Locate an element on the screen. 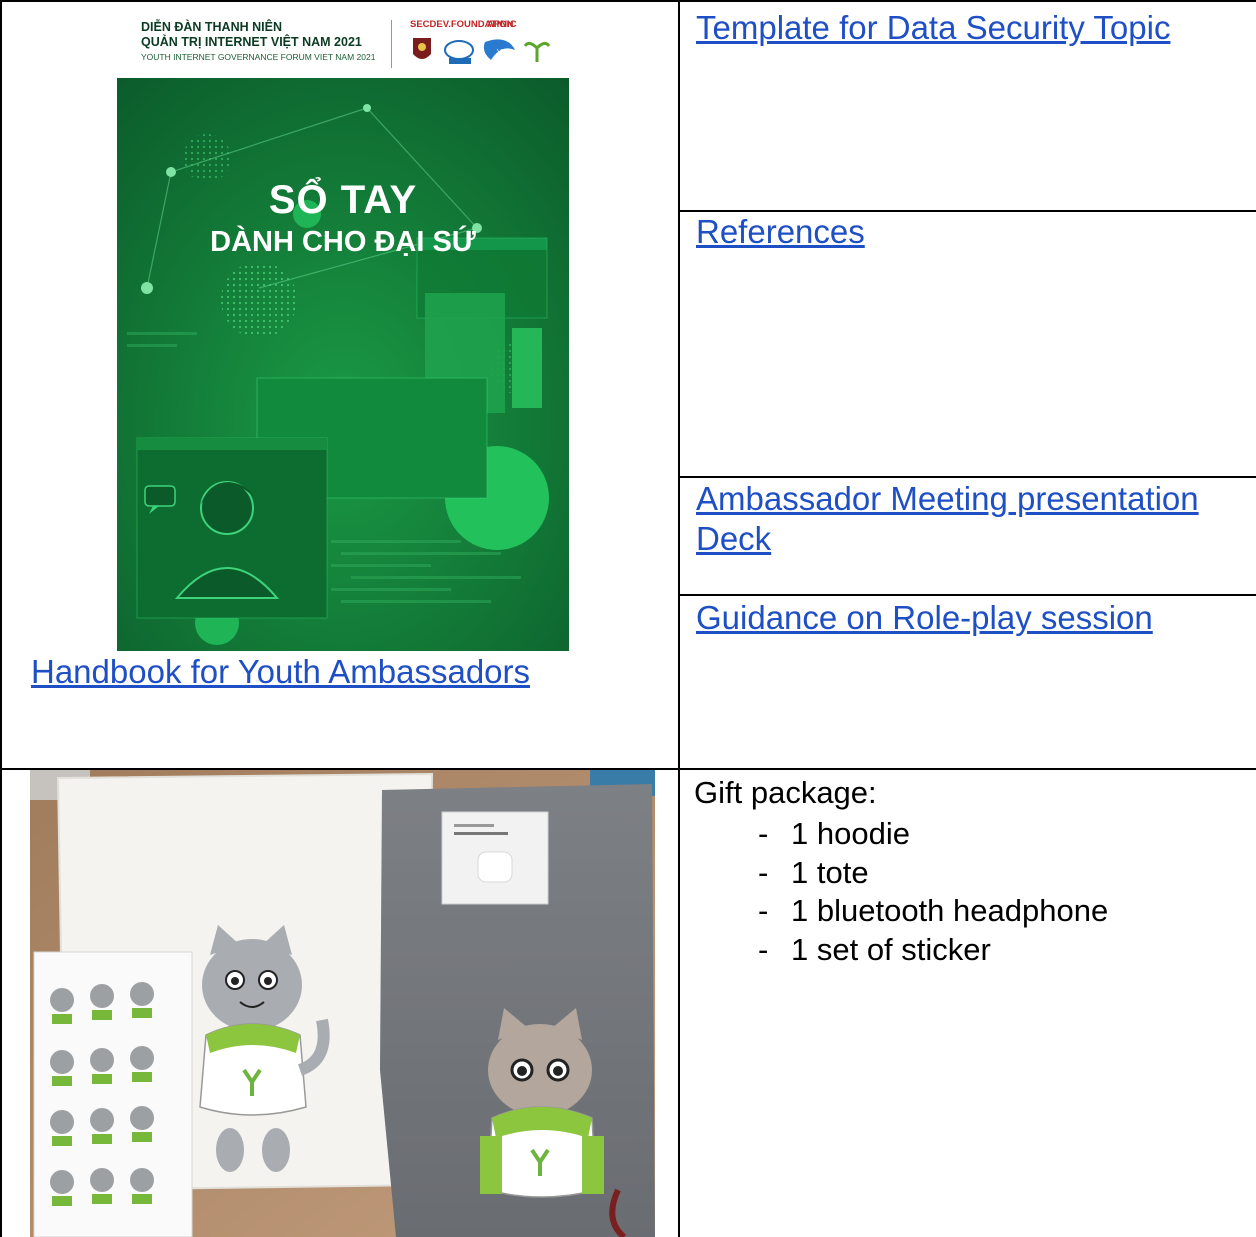 The height and width of the screenshot is (1237, 1256). partner-logos-icon: VIA is located at coordinates (482, 51).